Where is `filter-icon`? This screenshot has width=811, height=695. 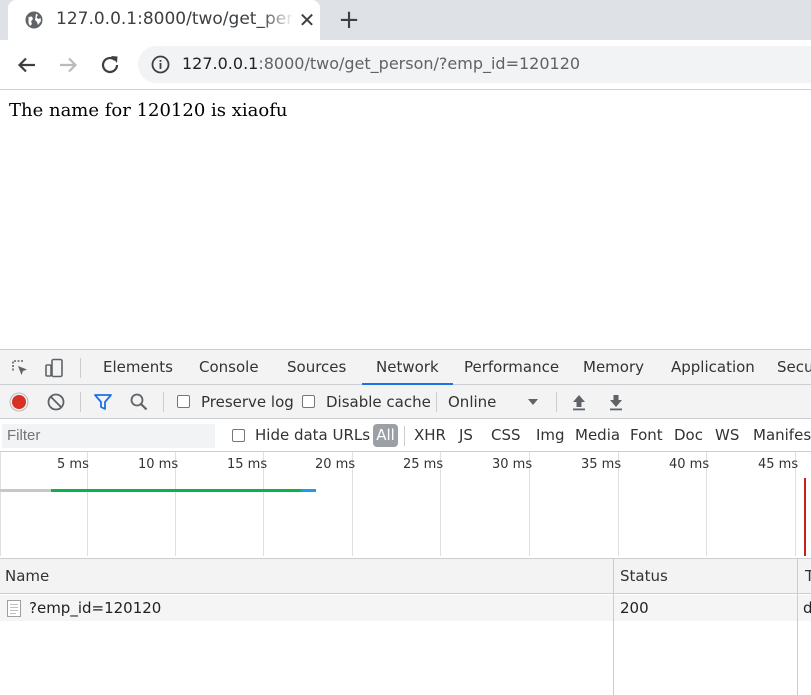
filter-icon is located at coordinates (103, 402).